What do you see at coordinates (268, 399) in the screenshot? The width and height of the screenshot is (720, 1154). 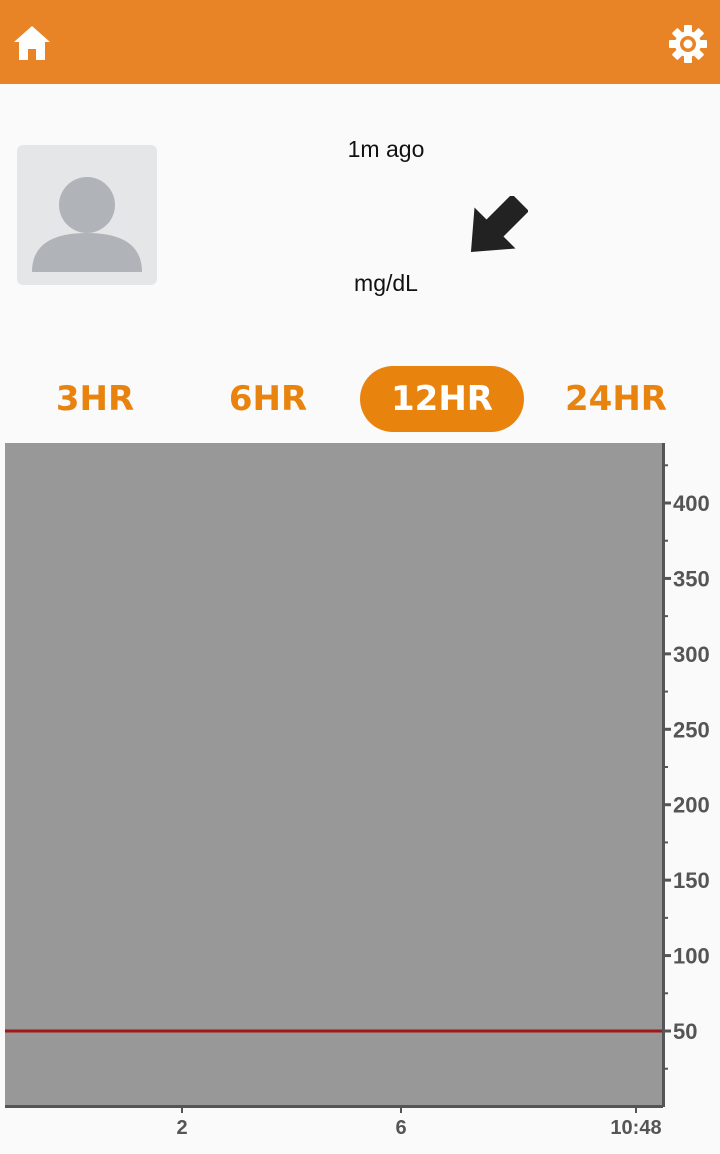 I see `range-tab-6hr: 6HR` at bounding box center [268, 399].